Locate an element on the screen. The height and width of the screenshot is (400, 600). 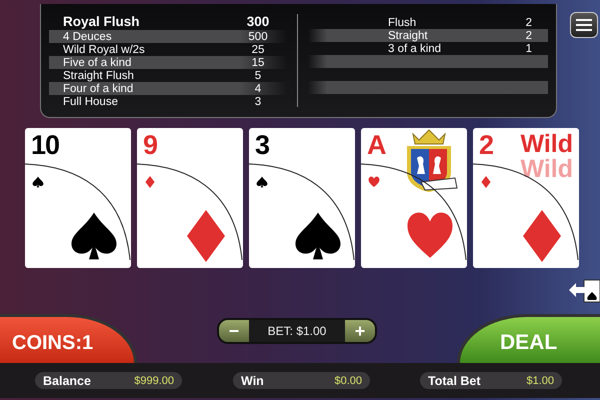
hand-name: Full House is located at coordinates (90, 102).